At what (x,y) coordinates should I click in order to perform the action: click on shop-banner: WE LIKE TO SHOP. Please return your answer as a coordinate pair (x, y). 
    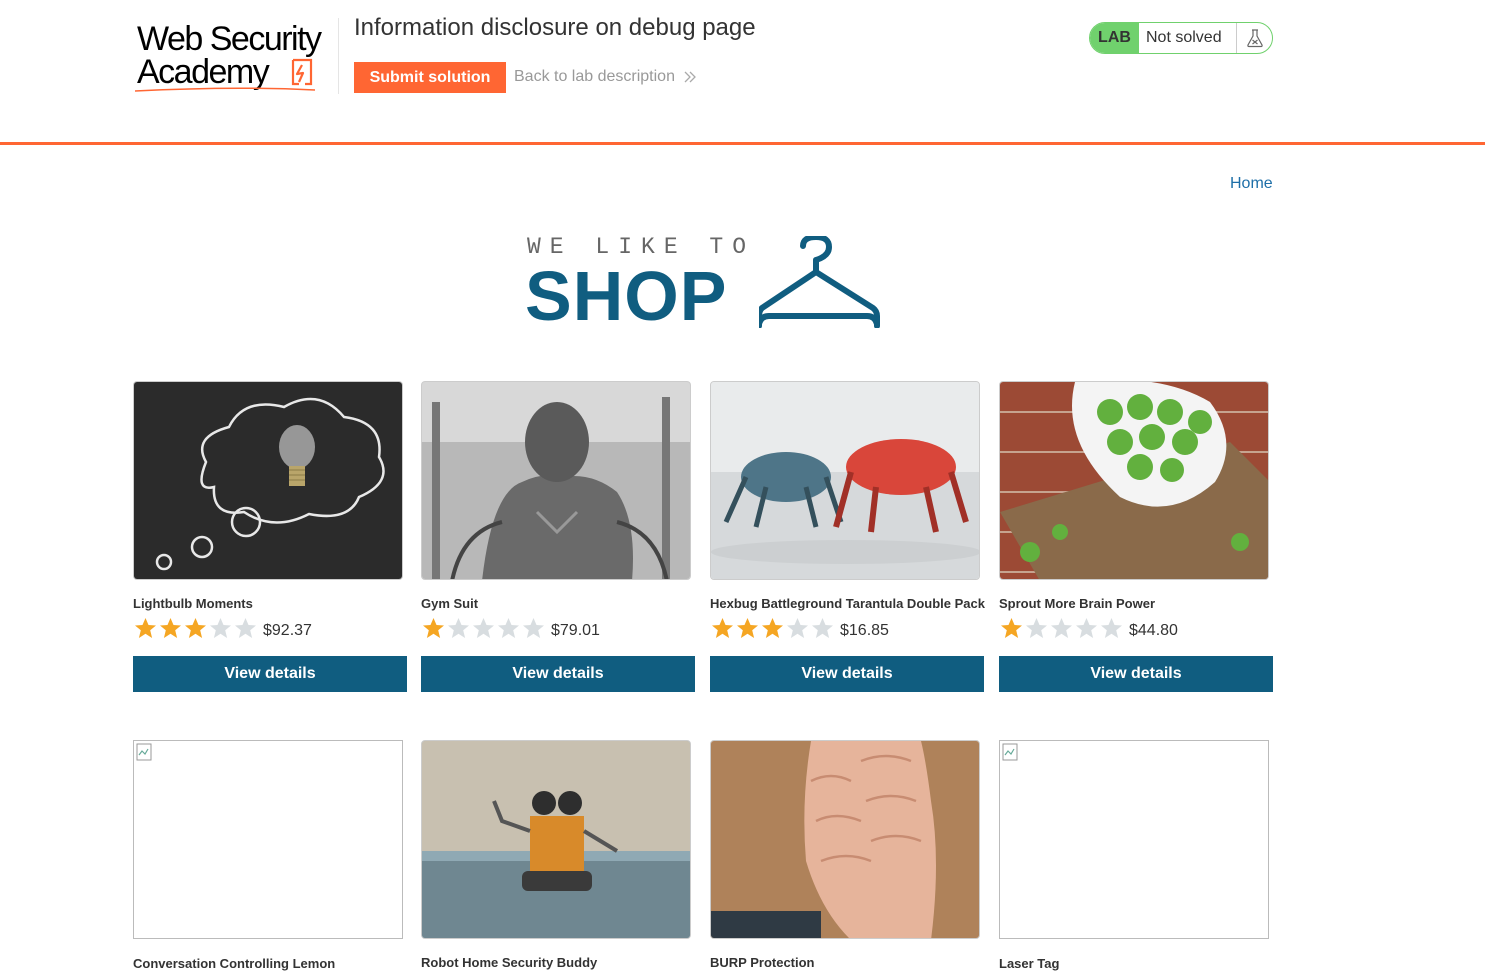
    Looking at the image, I should click on (706, 283).